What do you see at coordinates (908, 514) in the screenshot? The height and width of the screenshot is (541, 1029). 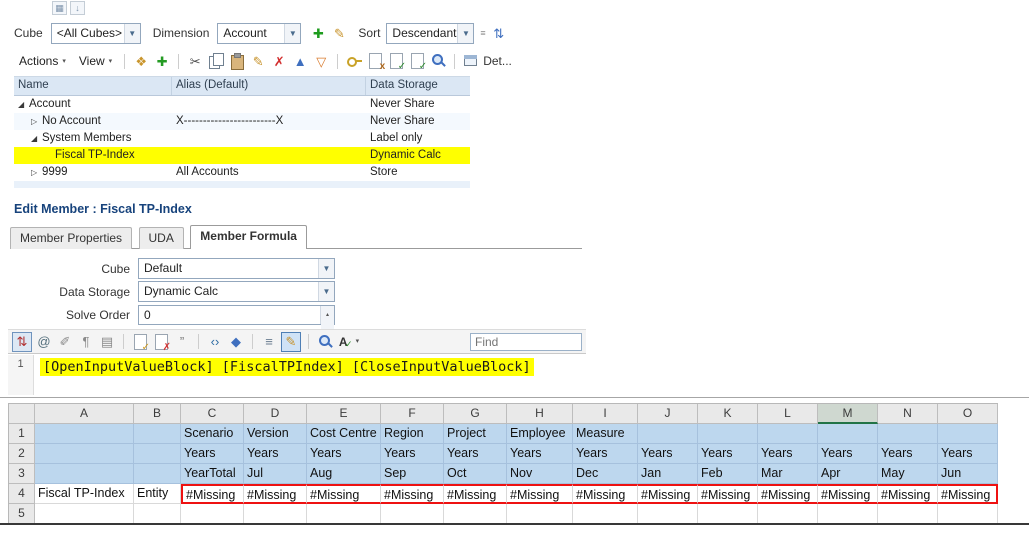 I see `cell-N5` at bounding box center [908, 514].